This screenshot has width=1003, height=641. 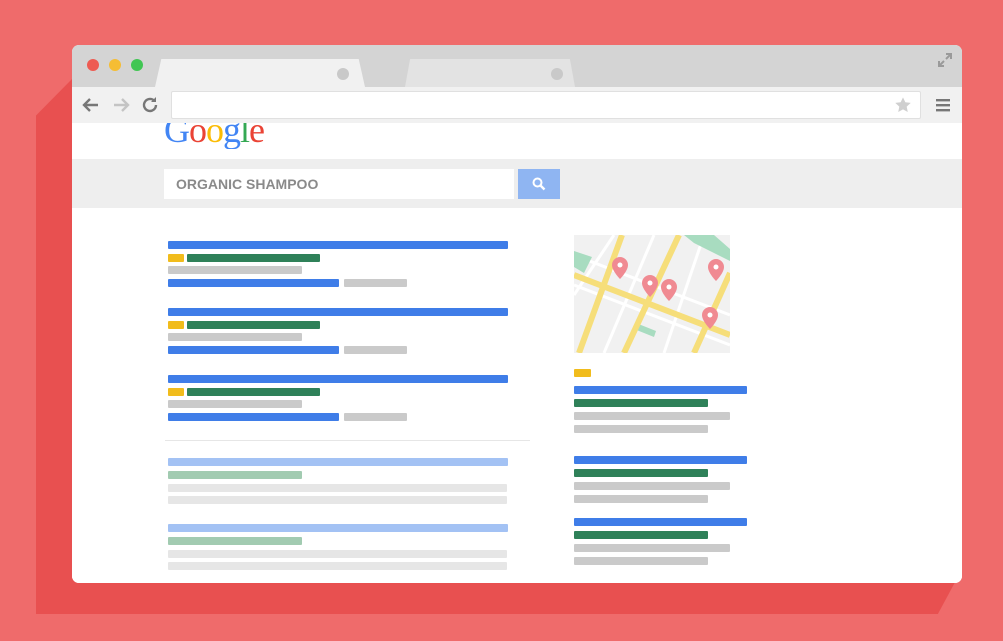 What do you see at coordinates (517, 183) in the screenshot?
I see `search-header` at bounding box center [517, 183].